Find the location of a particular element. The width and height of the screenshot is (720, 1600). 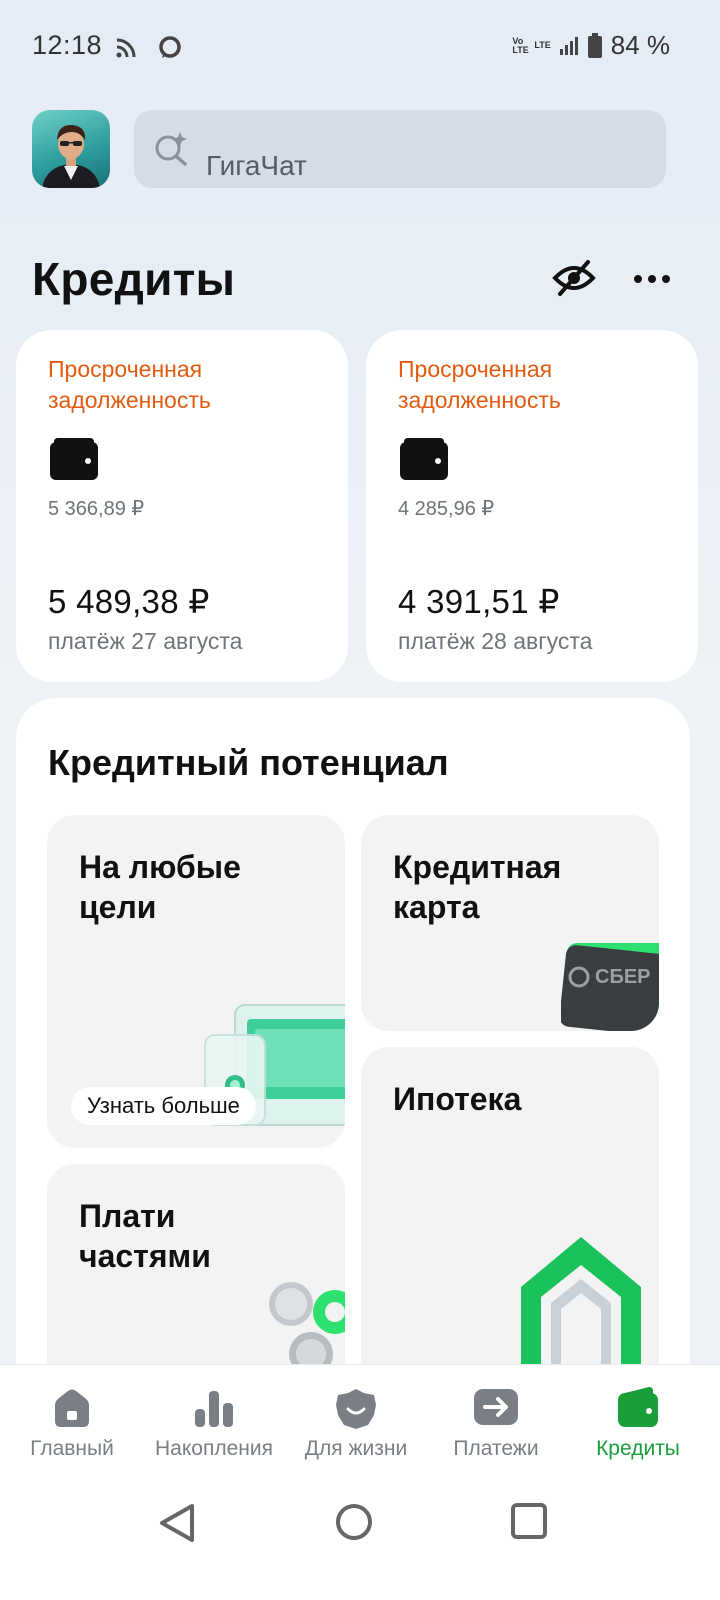

nav-item-payments: Платежи is located at coordinates (496, 1421).